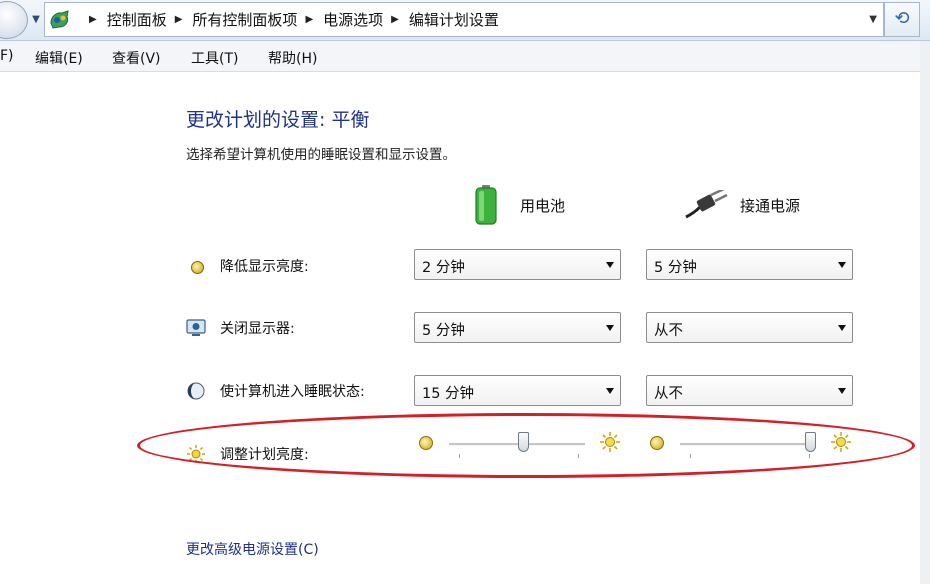 This screenshot has width=930, height=584. Describe the element at coordinates (770, 205) in the screenshot. I see `plugged-in-column-label: 接通电源` at that location.